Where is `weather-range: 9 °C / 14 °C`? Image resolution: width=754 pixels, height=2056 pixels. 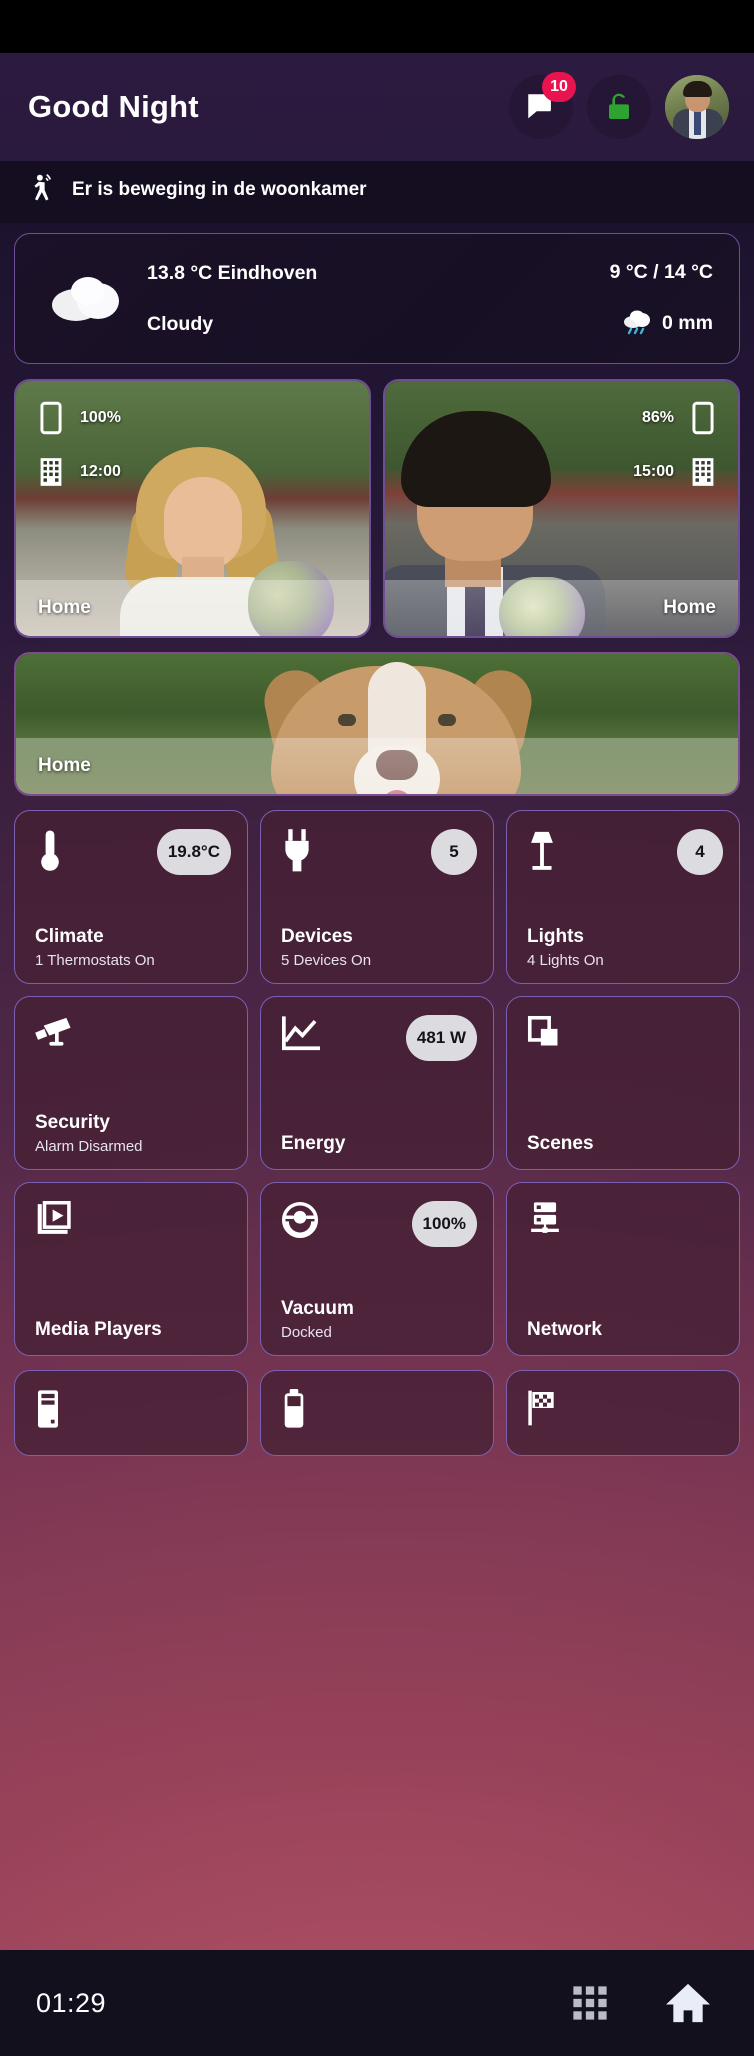
weather-range: 9 °C / 14 °C is located at coordinates (661, 272).